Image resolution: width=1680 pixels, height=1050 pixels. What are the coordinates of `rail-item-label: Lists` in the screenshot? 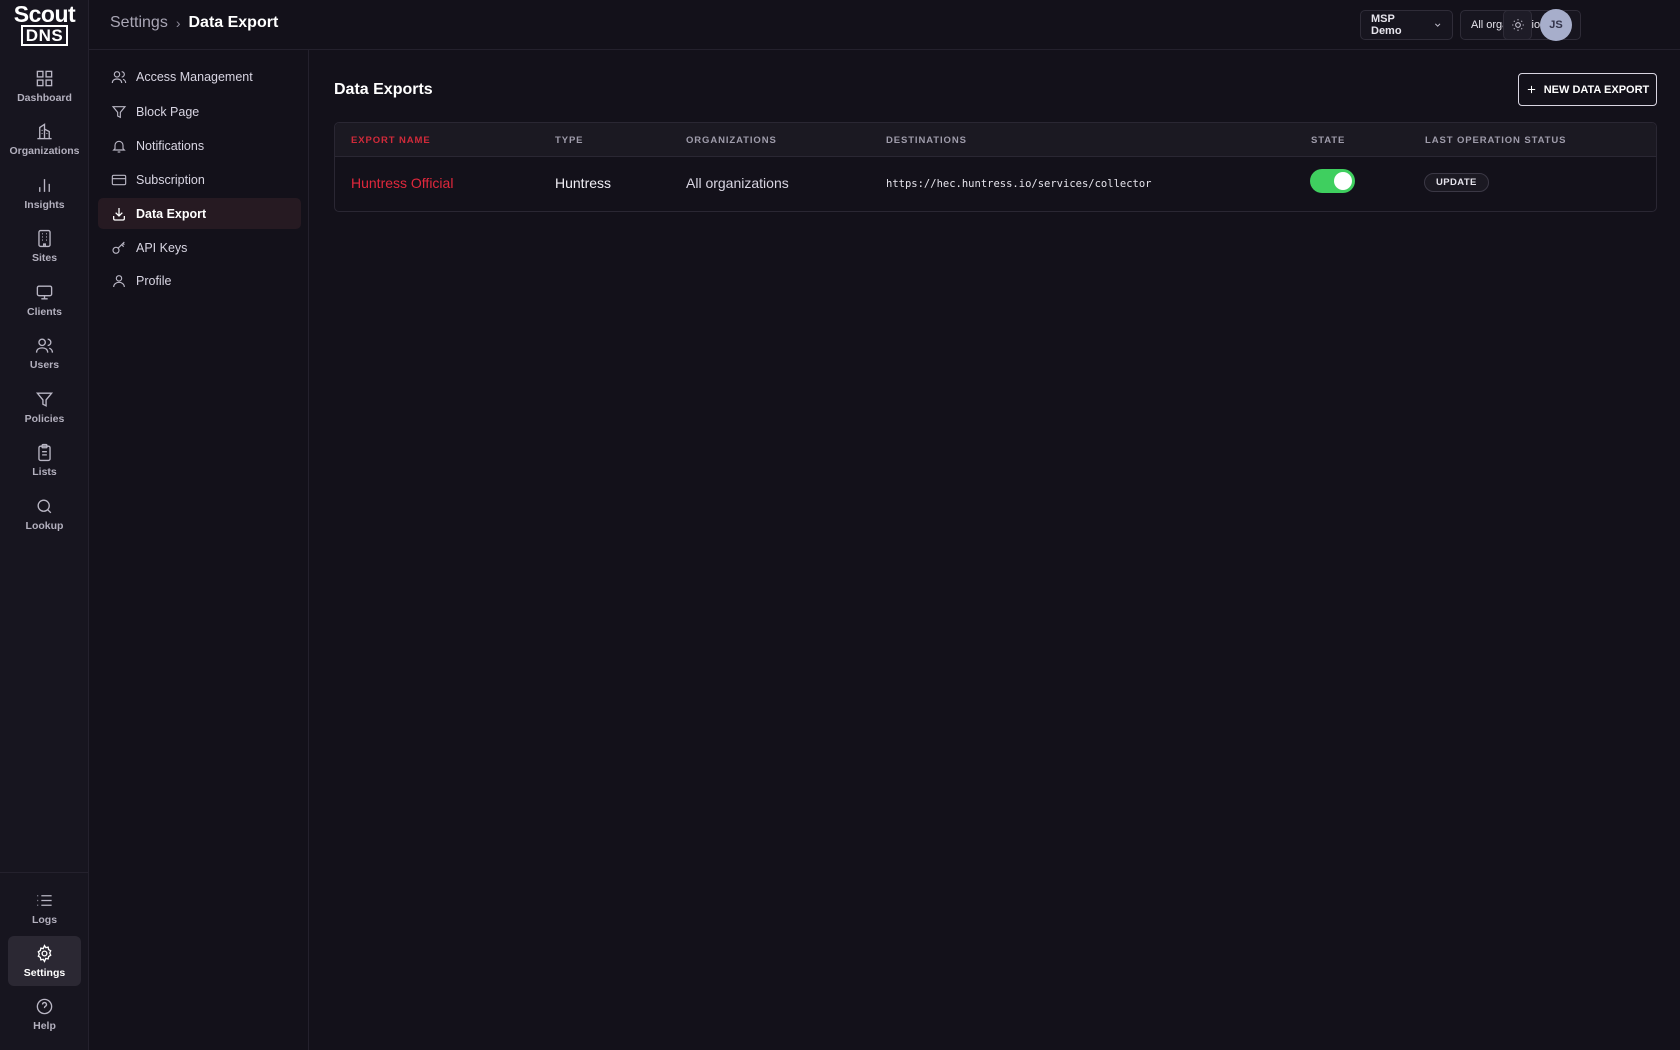 It's located at (44, 471).